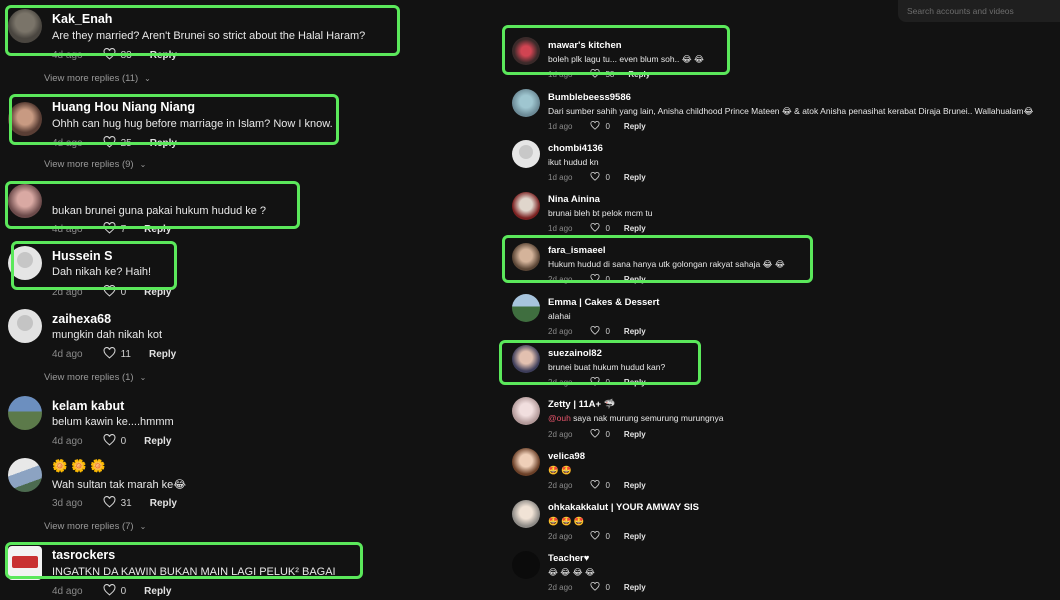 The height and width of the screenshot is (600, 1060). What do you see at coordinates (610, 74) in the screenshot?
I see `like-count: 58` at bounding box center [610, 74].